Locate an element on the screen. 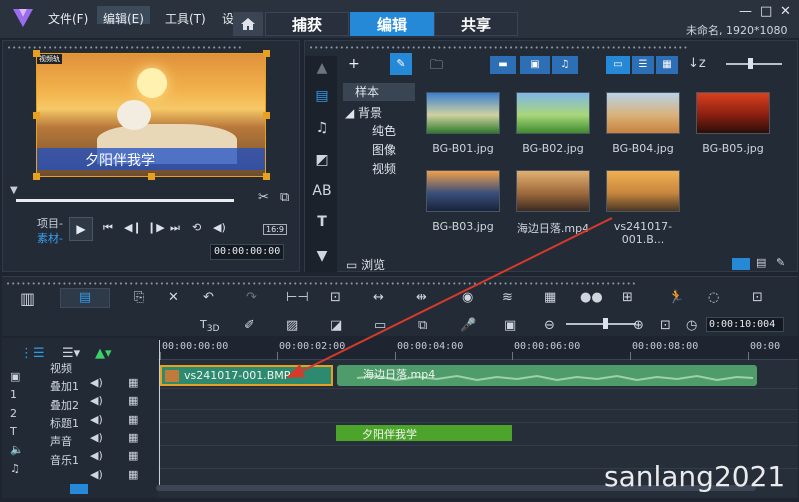  watermark: sanlang2021 is located at coordinates (695, 476).